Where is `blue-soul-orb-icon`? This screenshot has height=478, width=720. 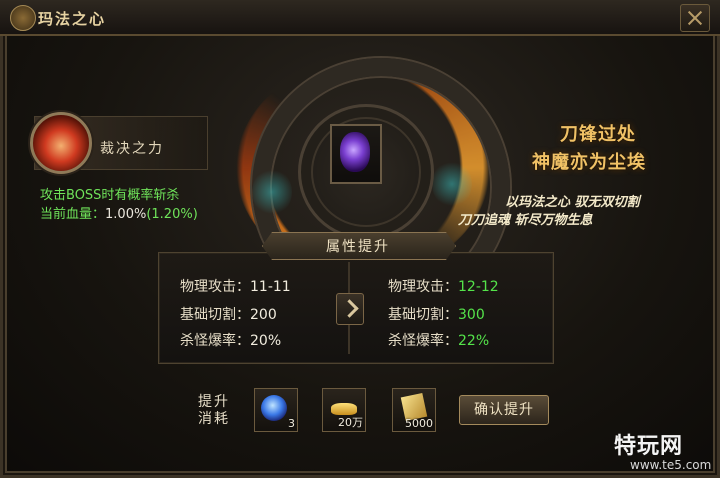
blue-soul-orb-icon is located at coordinates (274, 408).